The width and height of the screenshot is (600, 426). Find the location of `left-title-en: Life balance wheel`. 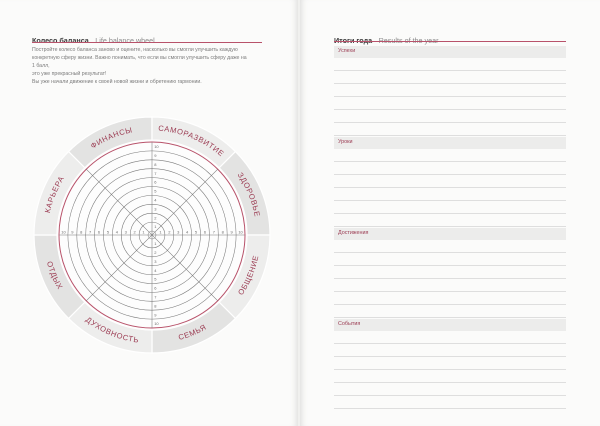

left-title-en: Life balance wheel is located at coordinates (125, 40).